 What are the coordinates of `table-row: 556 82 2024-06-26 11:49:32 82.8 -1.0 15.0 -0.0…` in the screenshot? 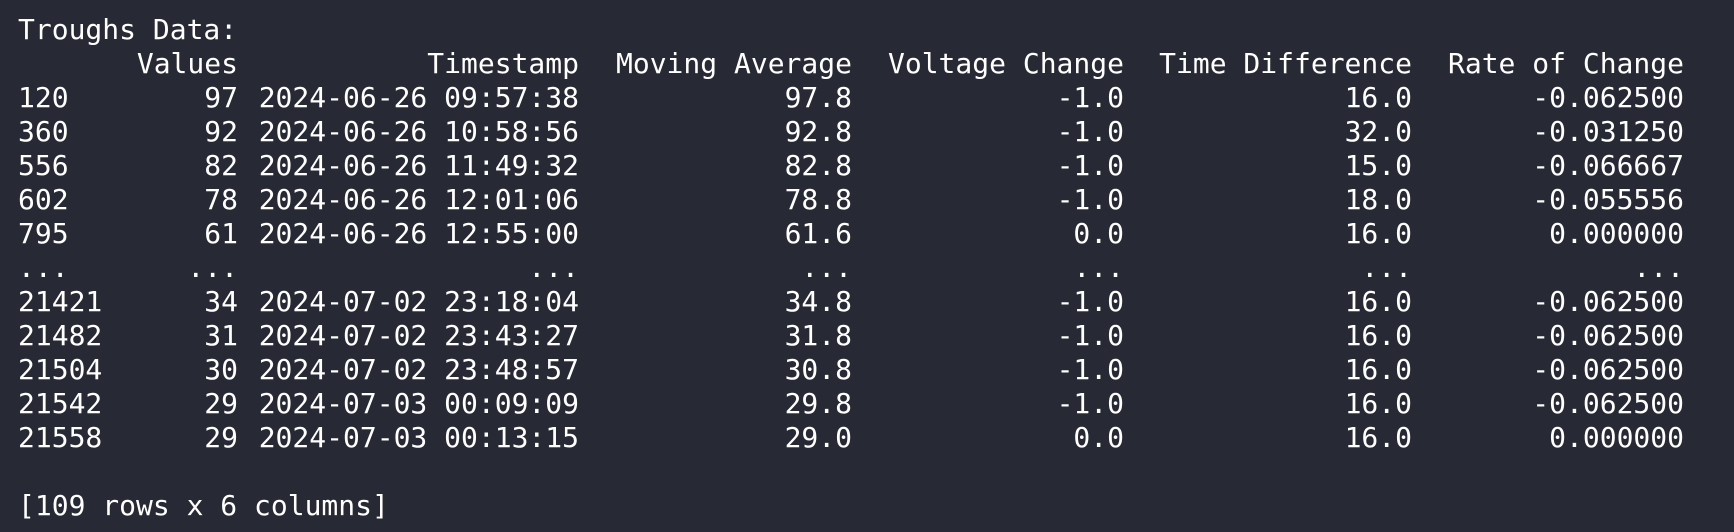 It's located at (876, 166).